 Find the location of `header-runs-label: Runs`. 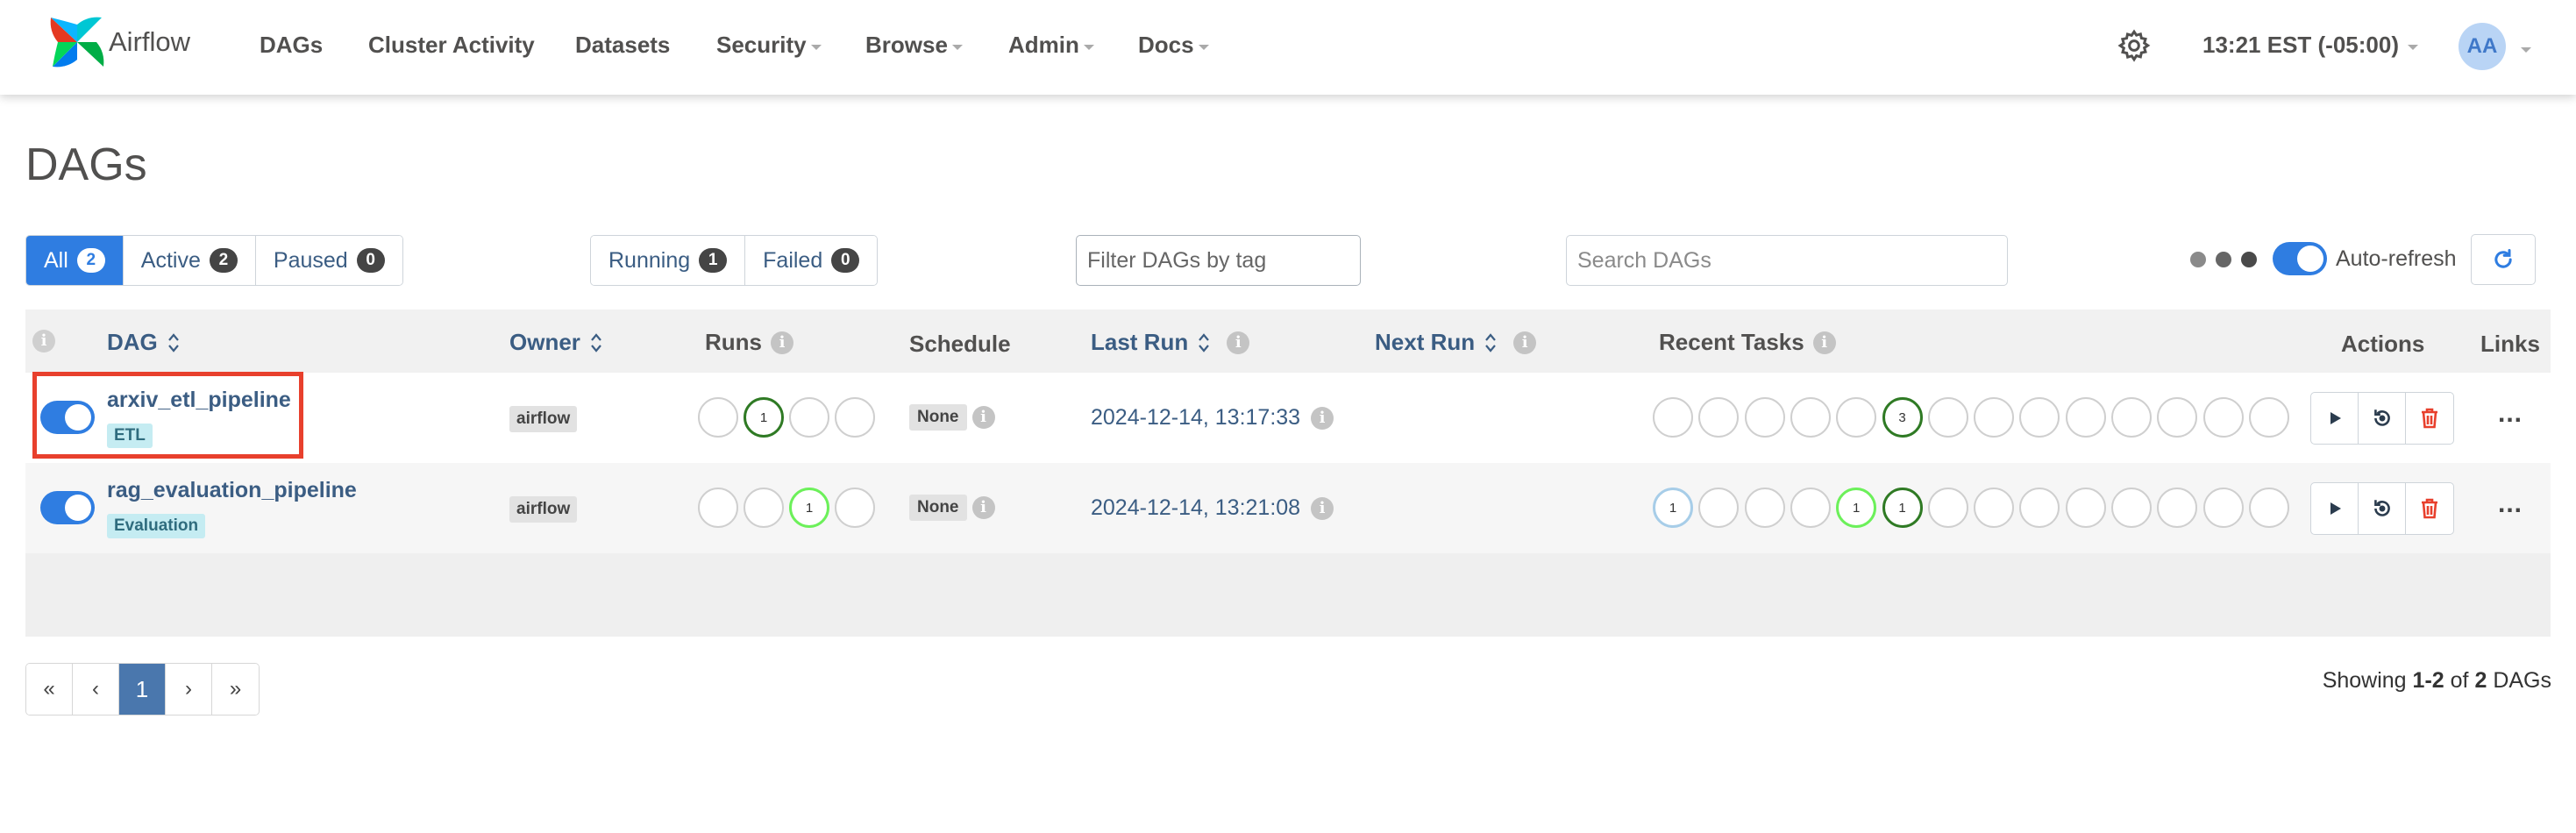

header-runs-label: Runs is located at coordinates (733, 342).